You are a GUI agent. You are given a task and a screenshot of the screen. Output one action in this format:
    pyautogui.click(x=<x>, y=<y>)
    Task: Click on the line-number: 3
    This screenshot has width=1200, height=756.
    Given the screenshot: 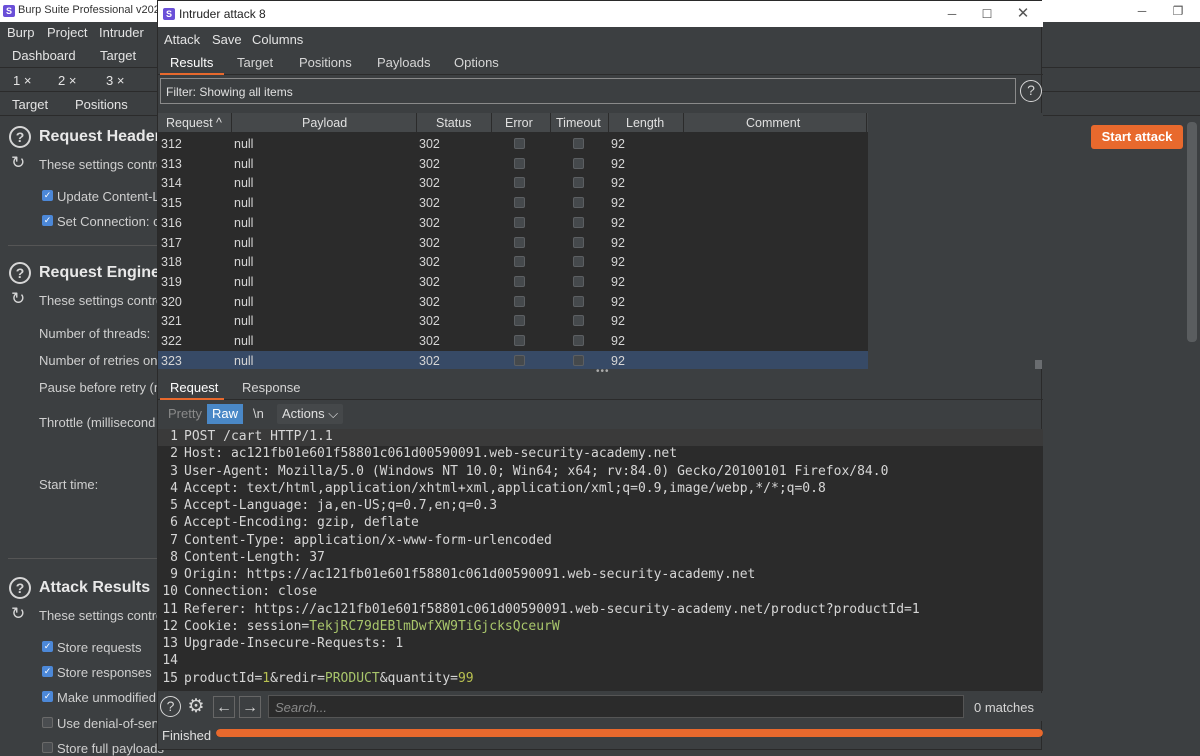 What is the action you would take?
    pyautogui.click(x=174, y=471)
    